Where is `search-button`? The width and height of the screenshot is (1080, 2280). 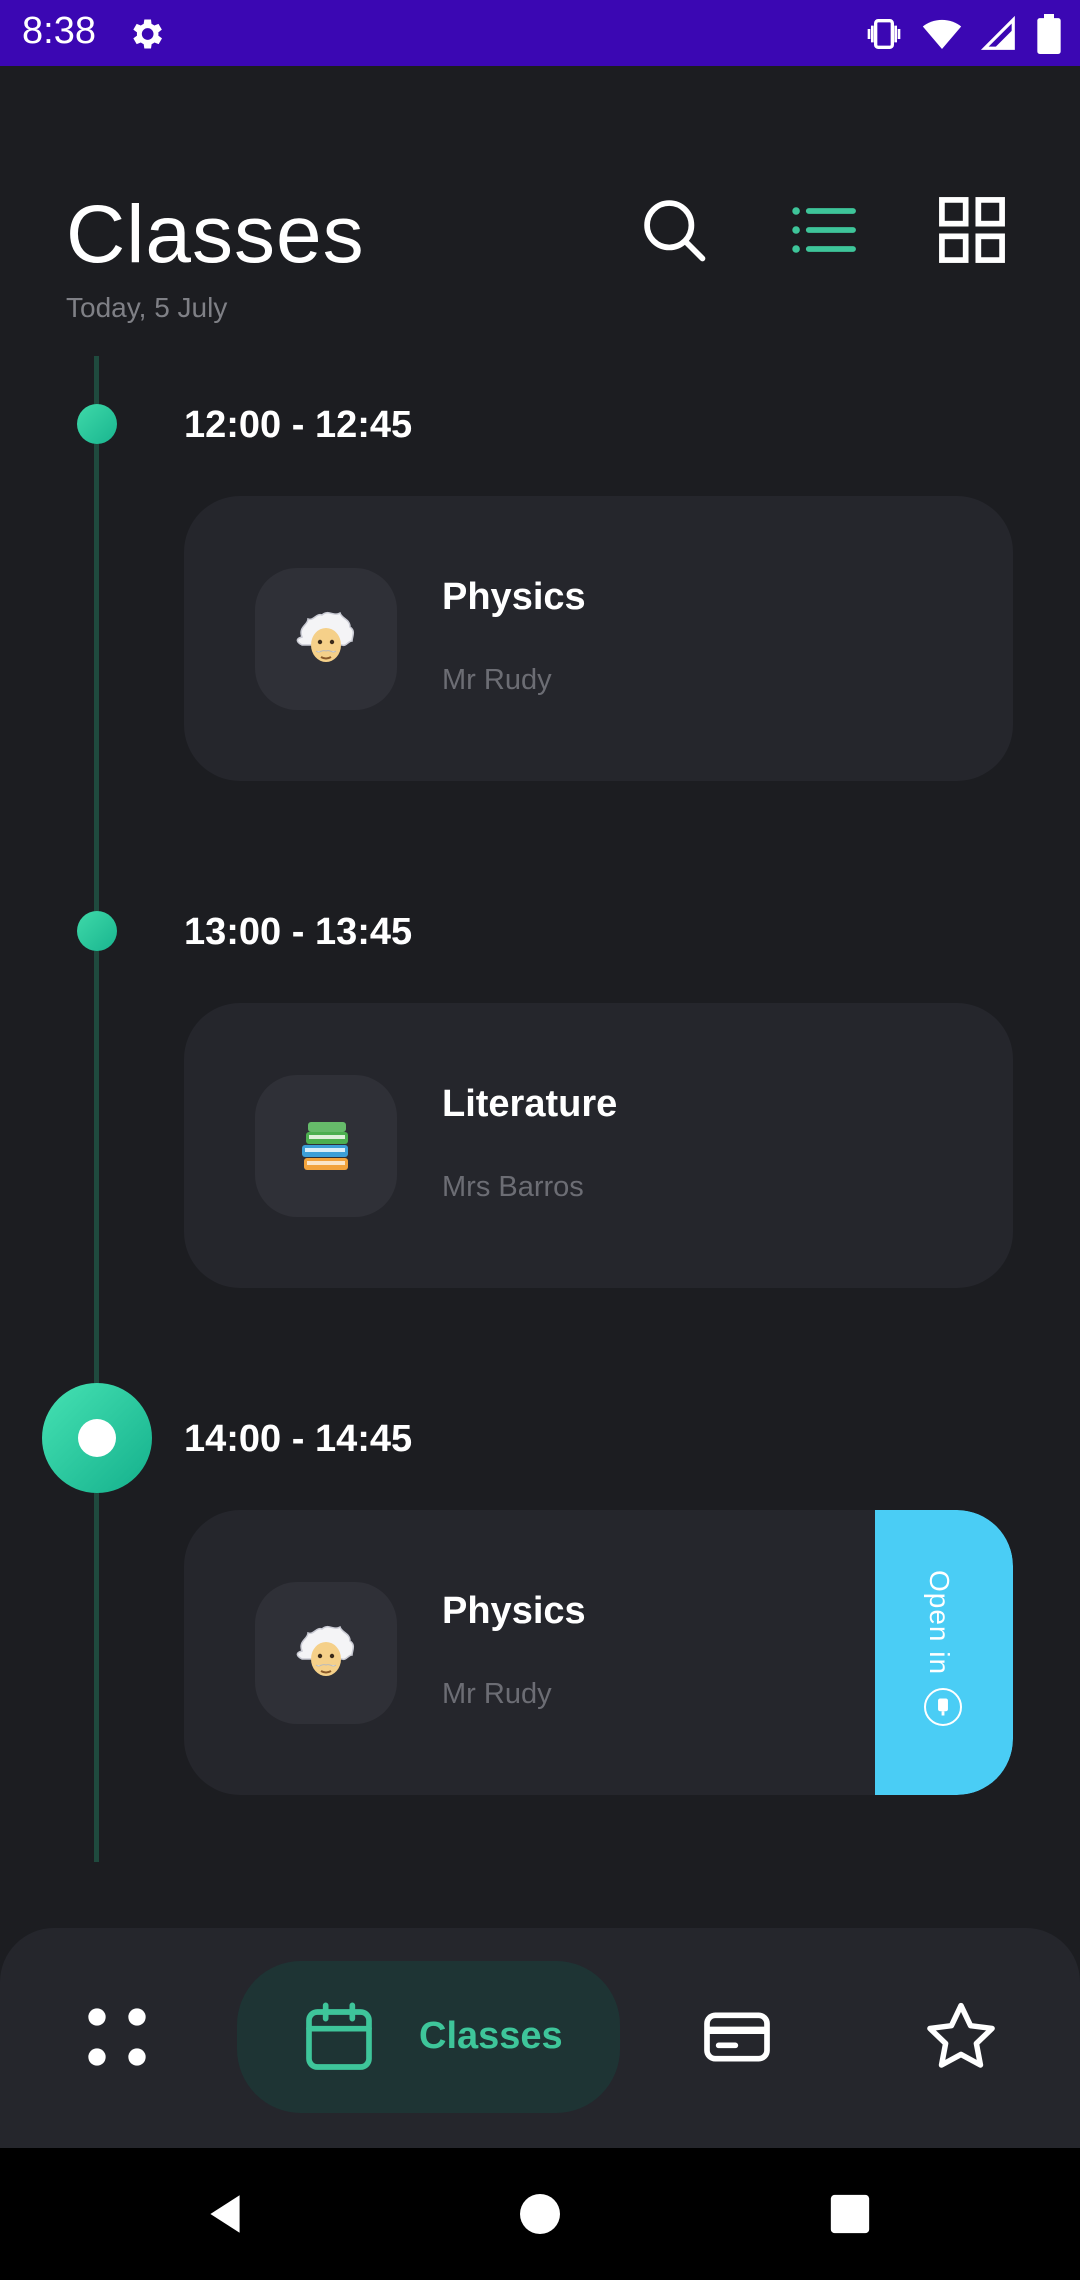 search-button is located at coordinates (674, 230).